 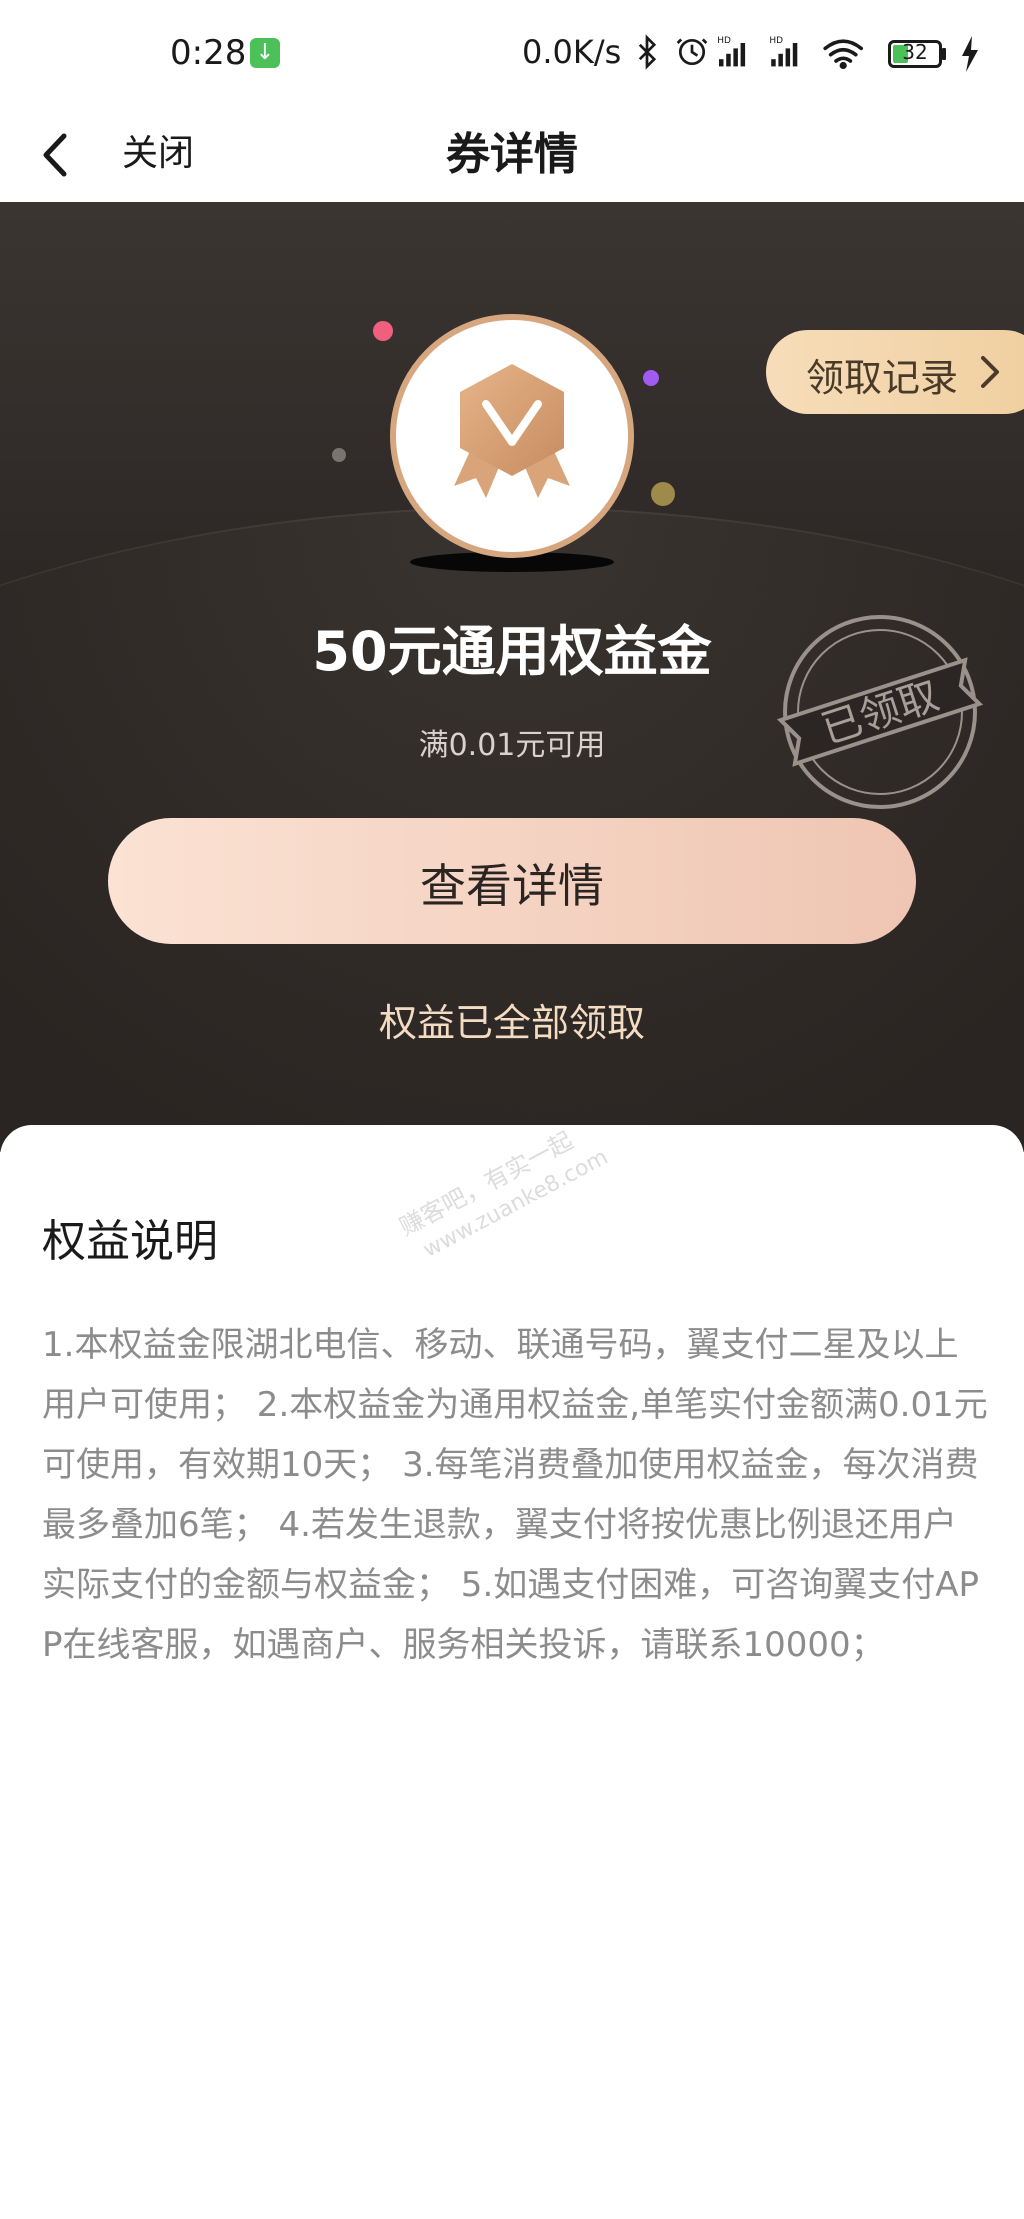 I want to click on medal-badge, so click(x=512, y=436).